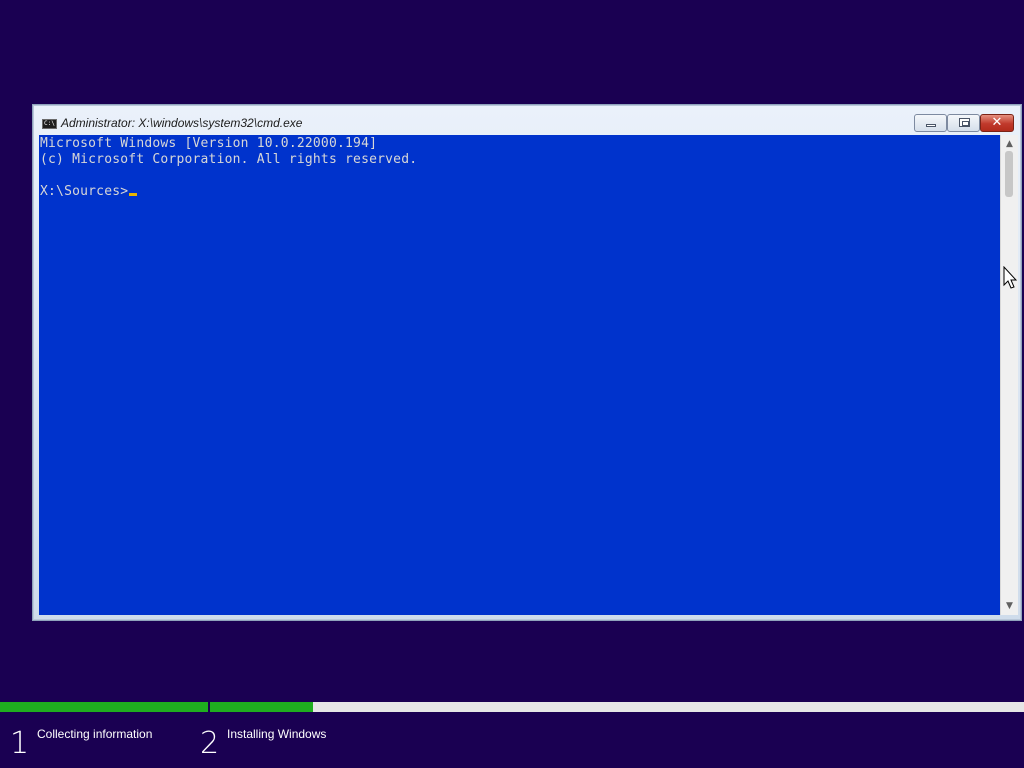  I want to click on progress-bar-step1, so click(104, 707).